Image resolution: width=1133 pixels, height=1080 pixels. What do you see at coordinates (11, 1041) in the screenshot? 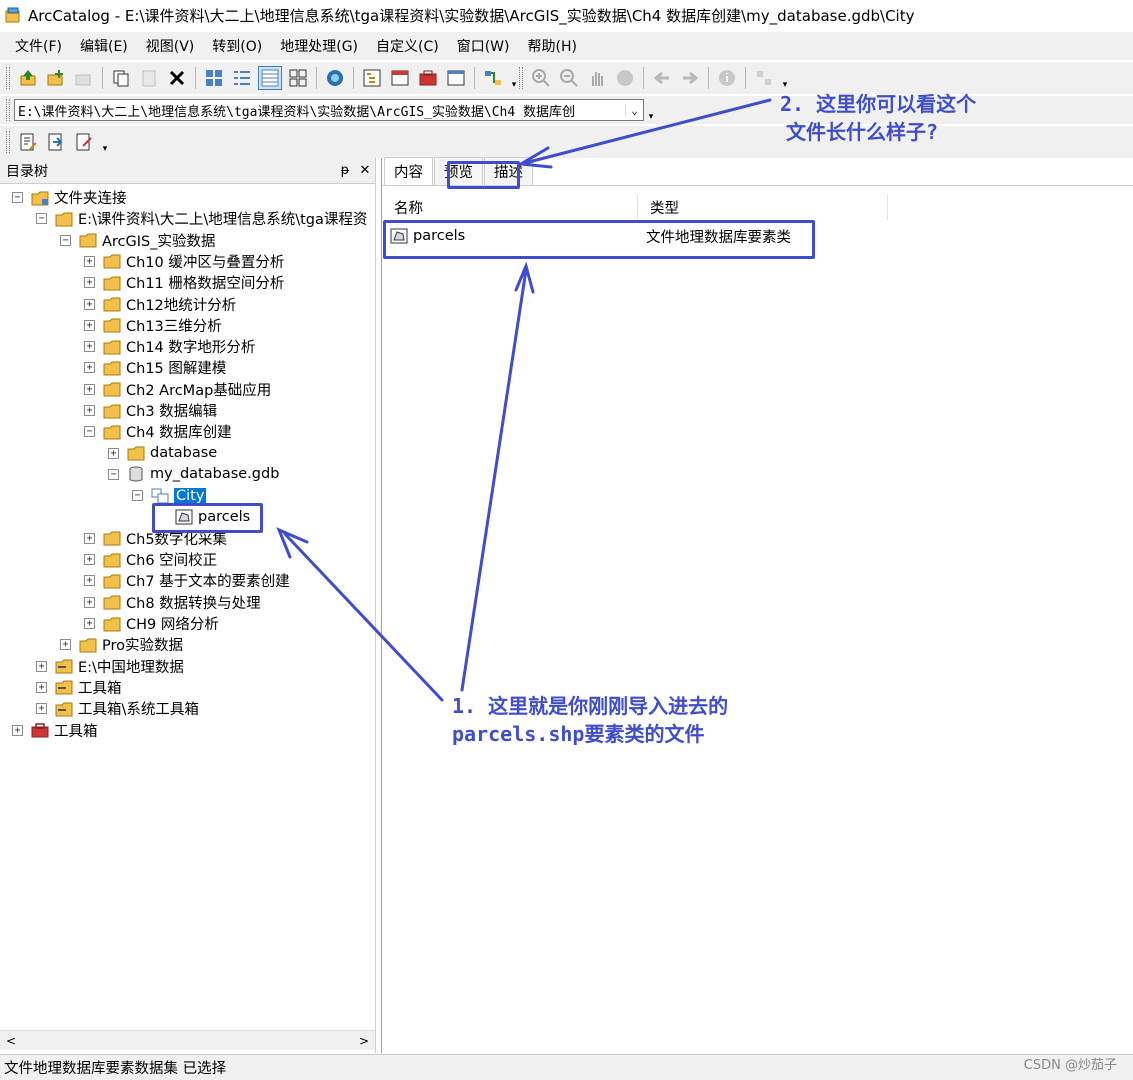
I see `scroll-left-icon: <` at bounding box center [11, 1041].